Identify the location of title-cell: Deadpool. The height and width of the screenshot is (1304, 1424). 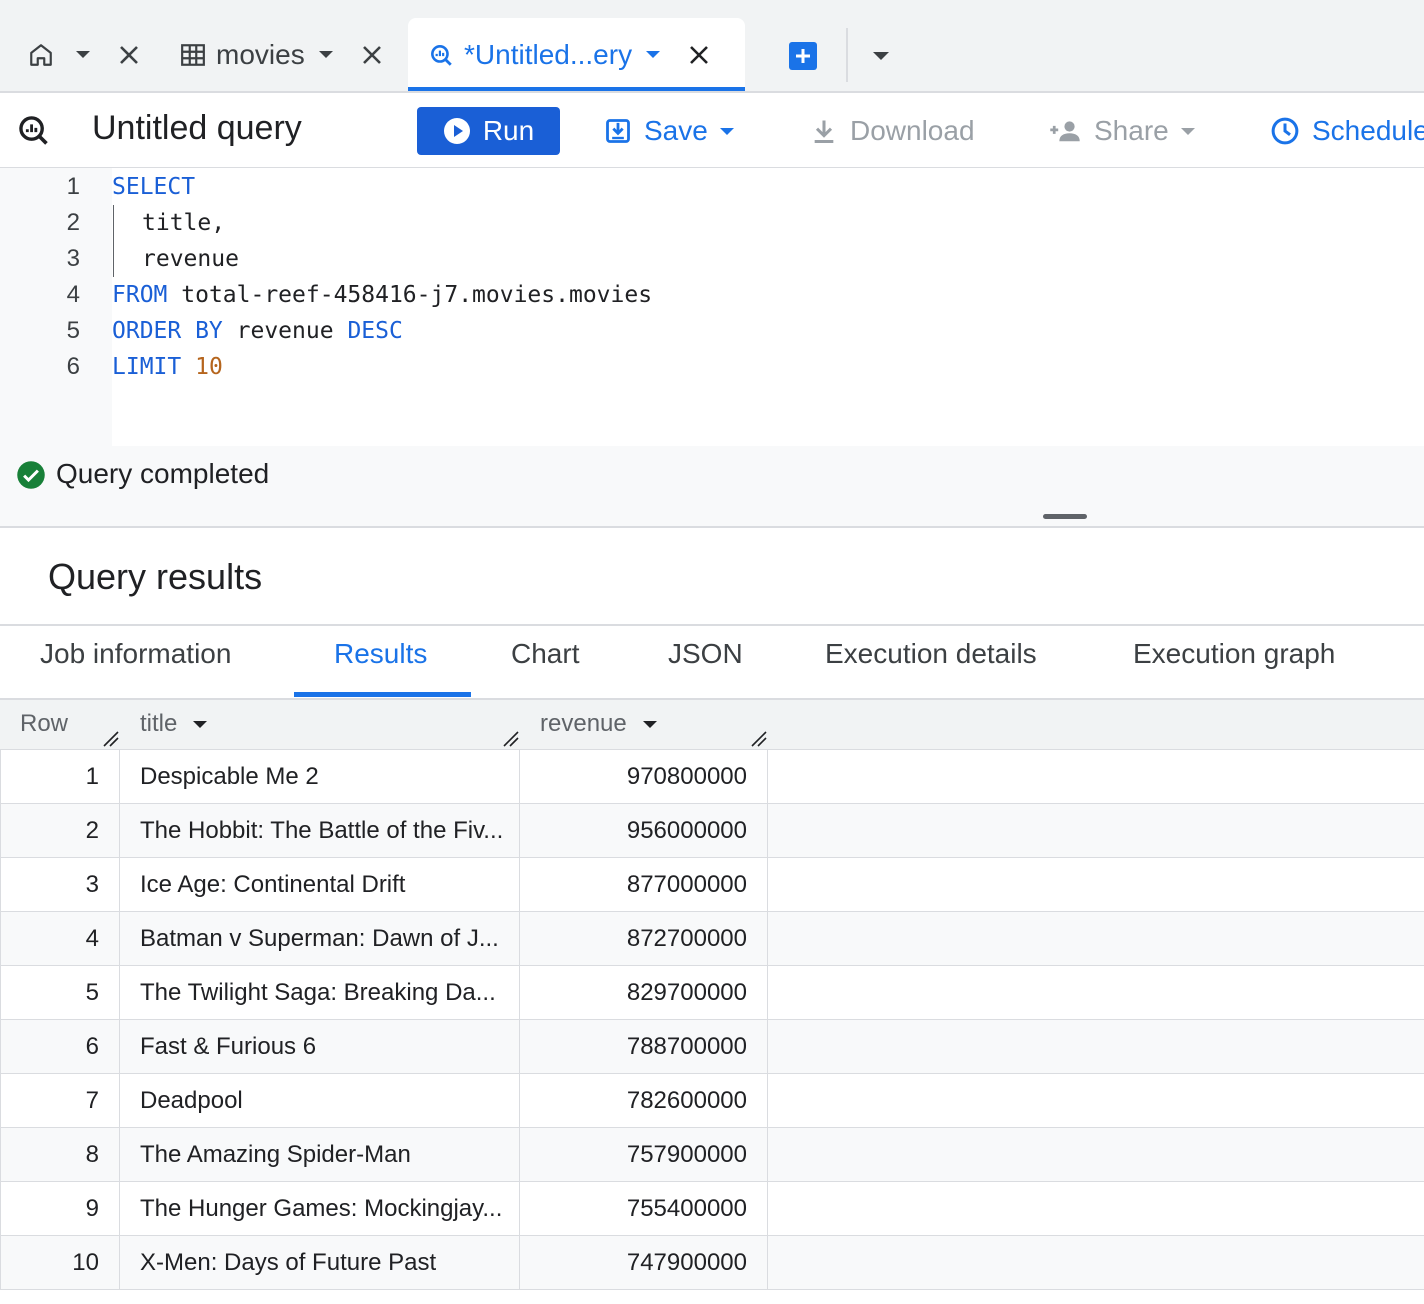
(320, 1101).